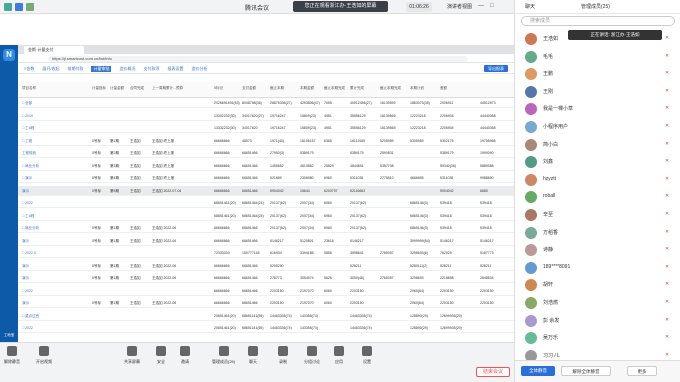 Image resolution: width=680 pixels, height=382 pixels. I want to click on toolbar-button: 分组讨论, so click(312, 355).